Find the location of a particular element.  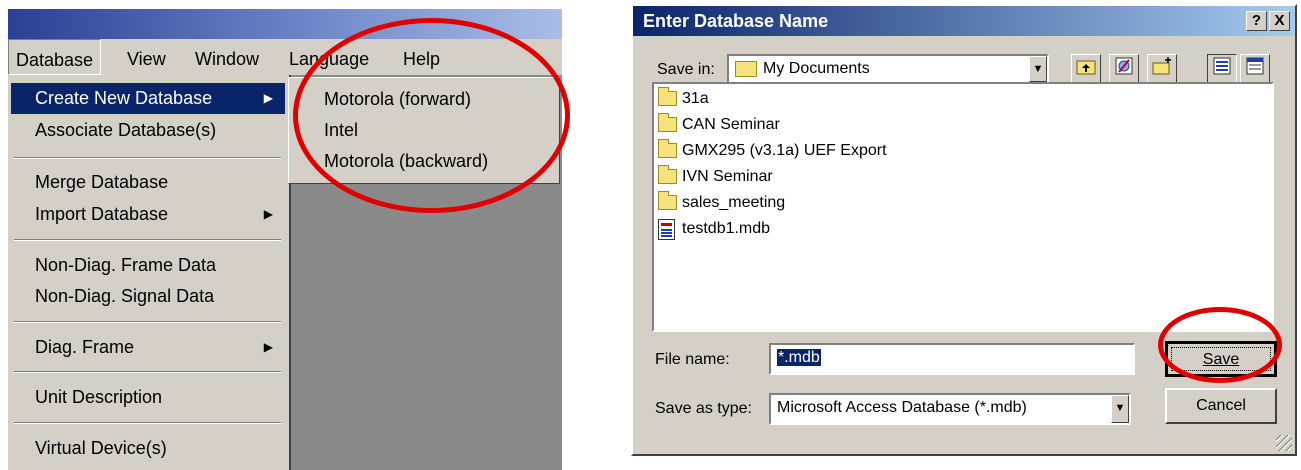

file-name: CAN Seminar is located at coordinates (731, 124).